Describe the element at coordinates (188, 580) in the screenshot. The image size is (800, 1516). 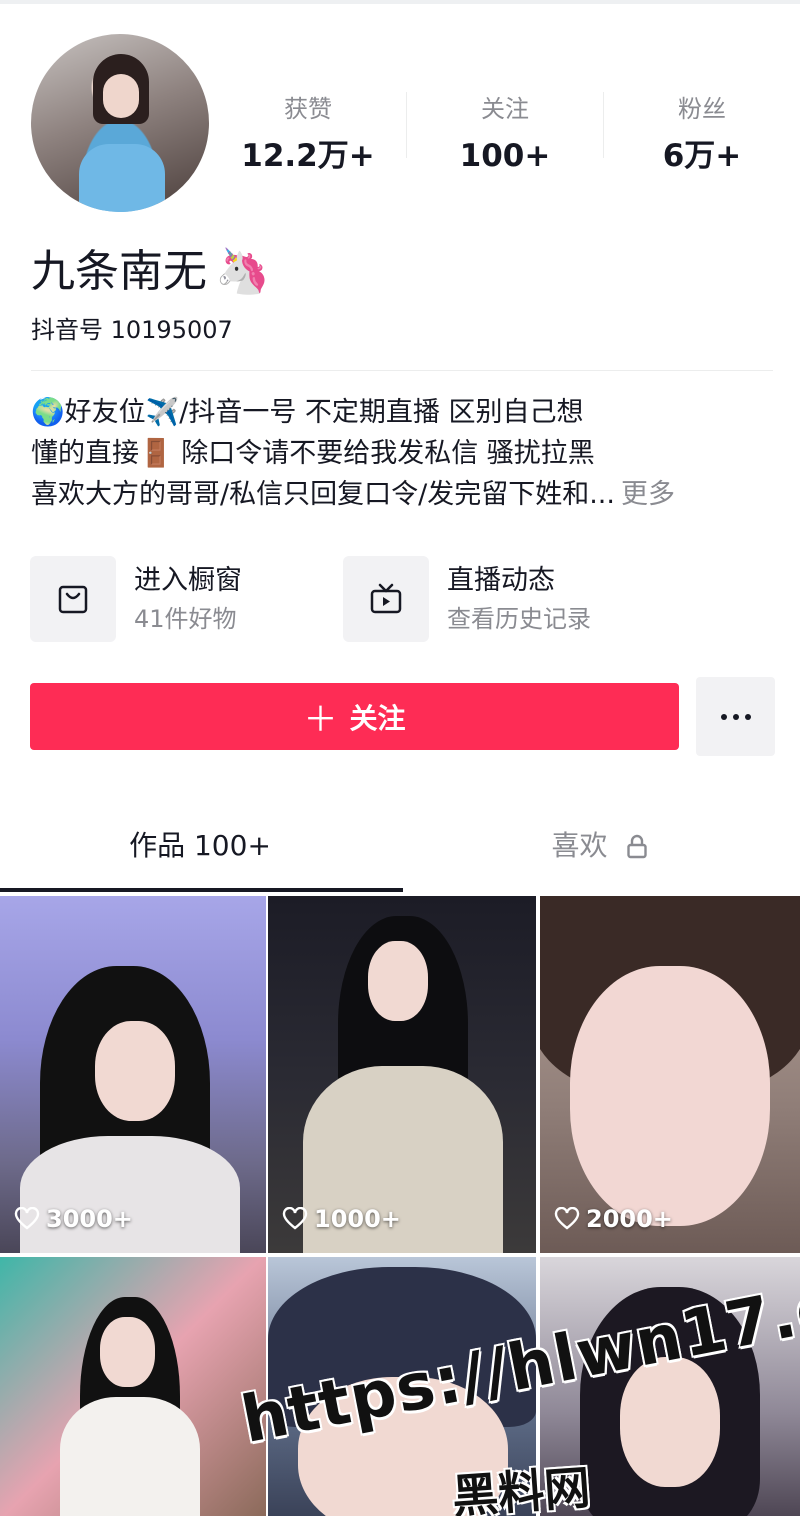
I see `shop-entry-title: 进入橱窗` at that location.